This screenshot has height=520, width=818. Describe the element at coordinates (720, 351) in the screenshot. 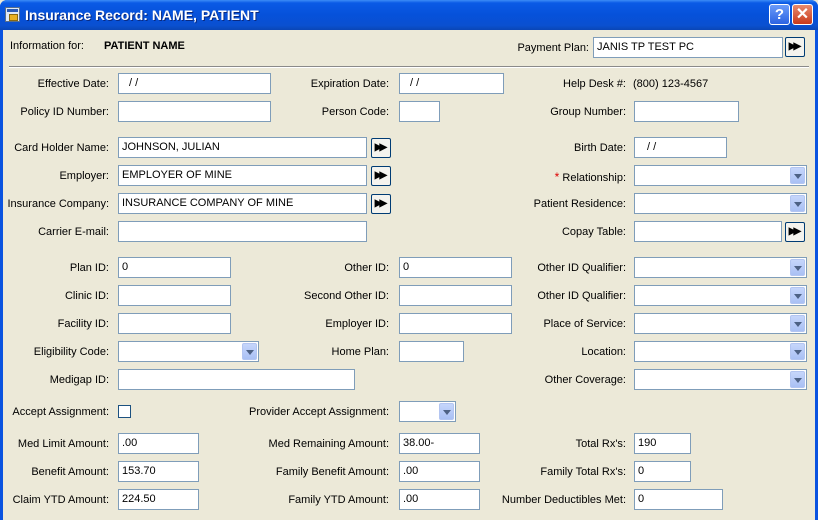

I see `location-select` at that location.